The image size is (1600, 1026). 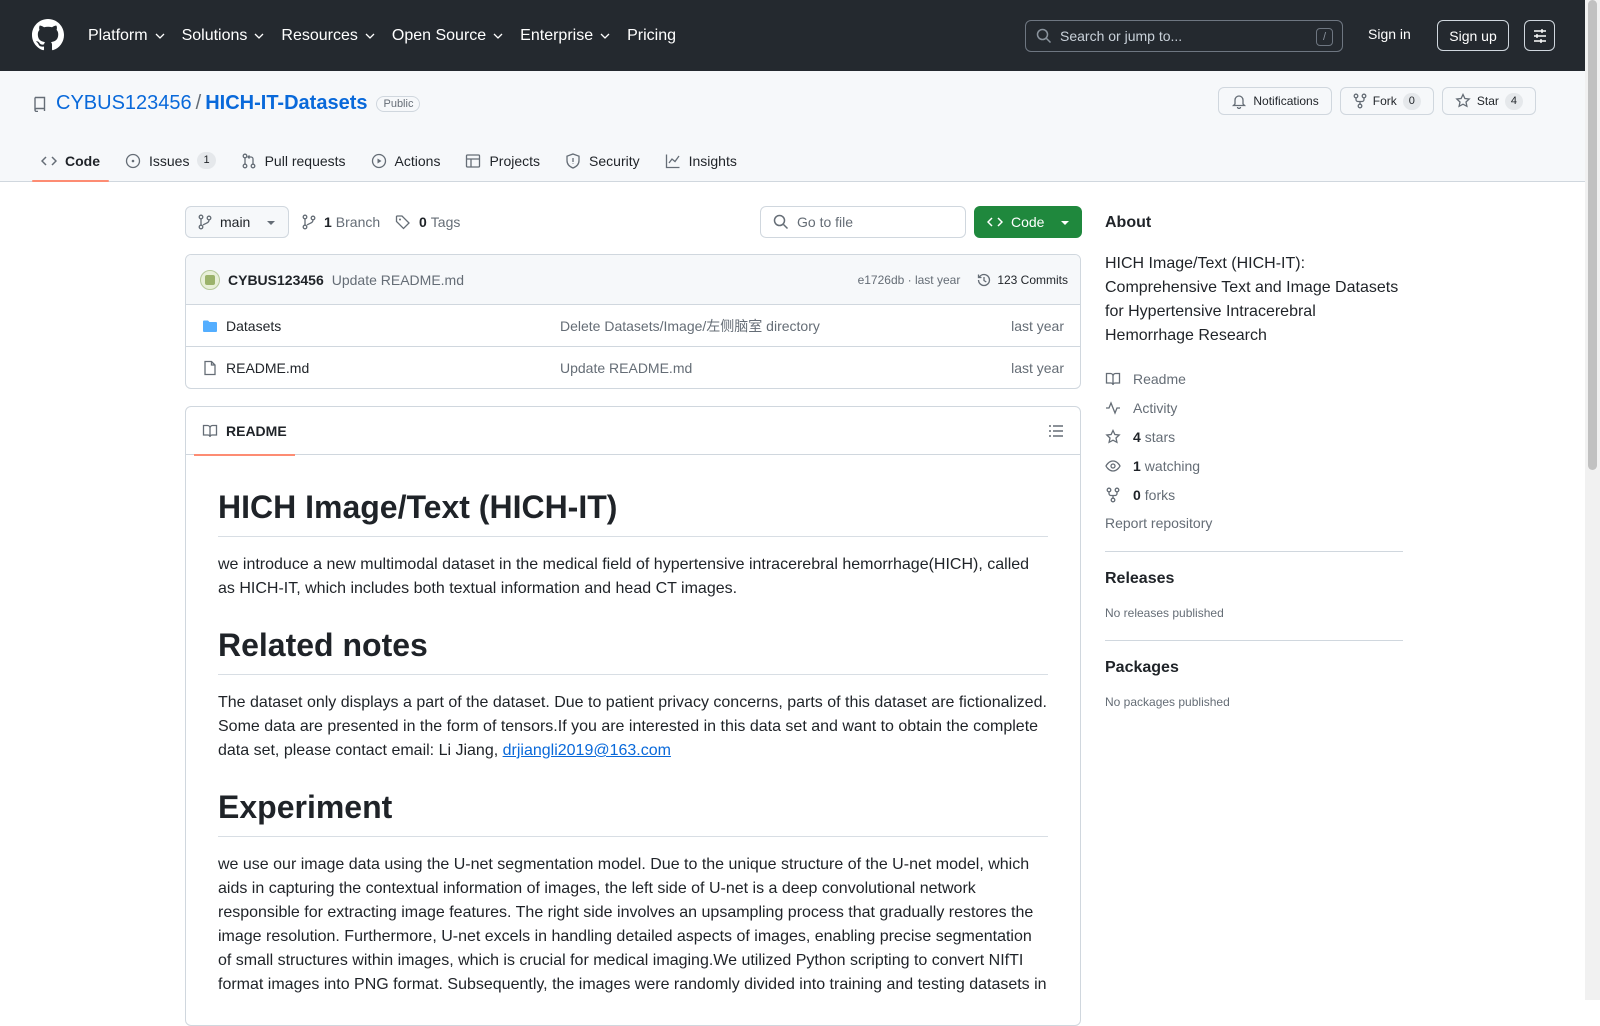 I want to click on commit-hash-time: e1726db · last year, so click(x=909, y=280).